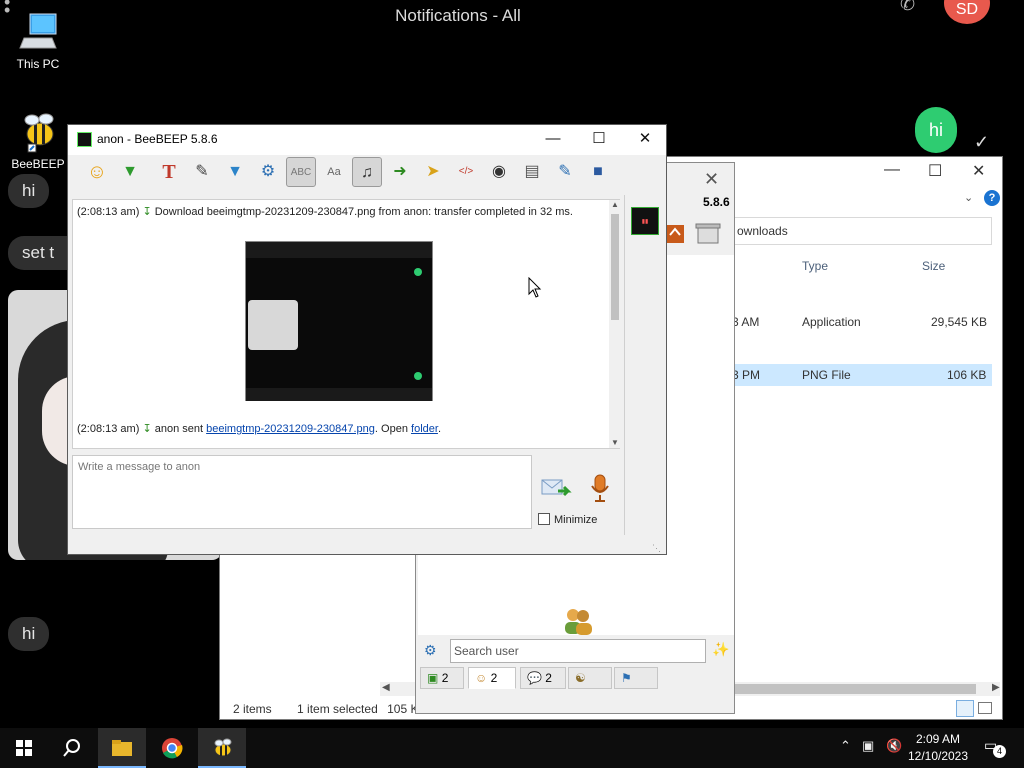 This screenshot has height=768, width=1024. Describe the element at coordinates (532, 172) in the screenshot. I see `window-icon: ▤` at that location.